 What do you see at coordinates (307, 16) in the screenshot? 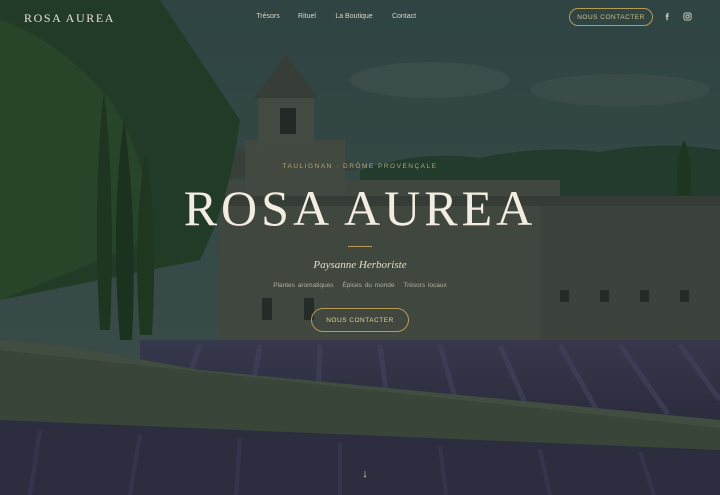
I see `nav-item-rituel: Rituel` at bounding box center [307, 16].